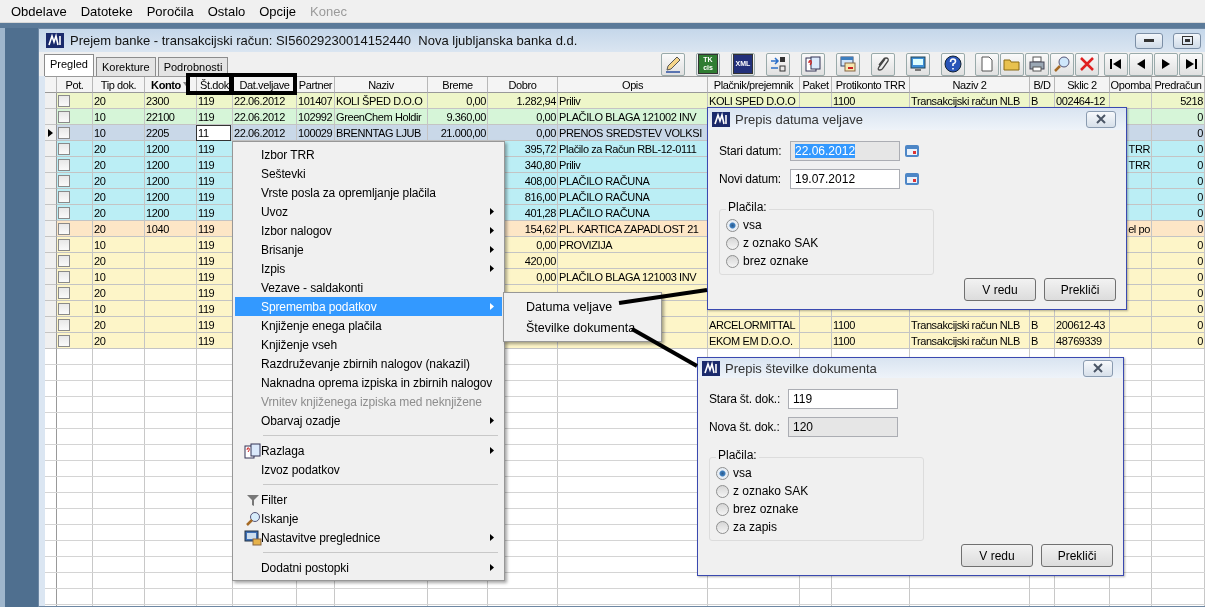  I want to click on column-header: Predračun, so click(1178, 85).